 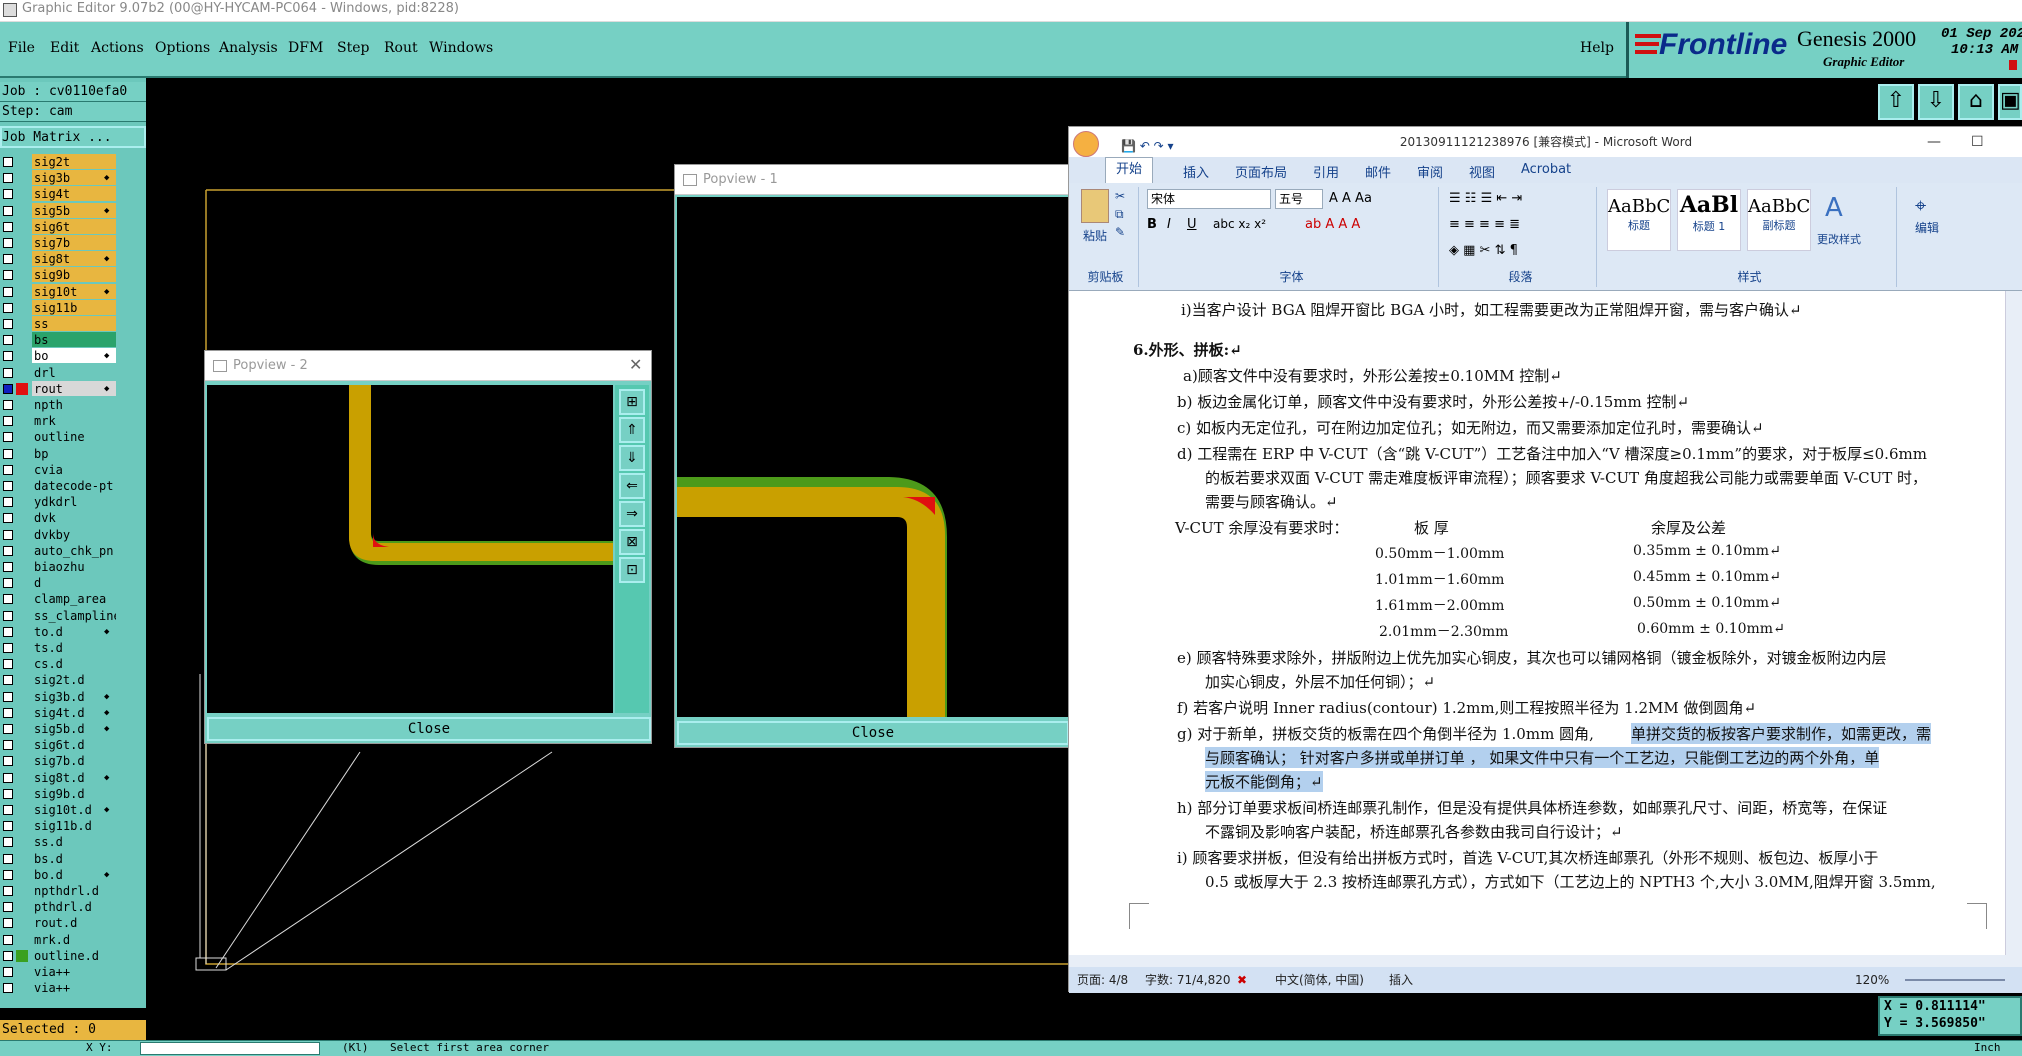 I want to click on layer-row: sig6t, so click(x=73, y=226).